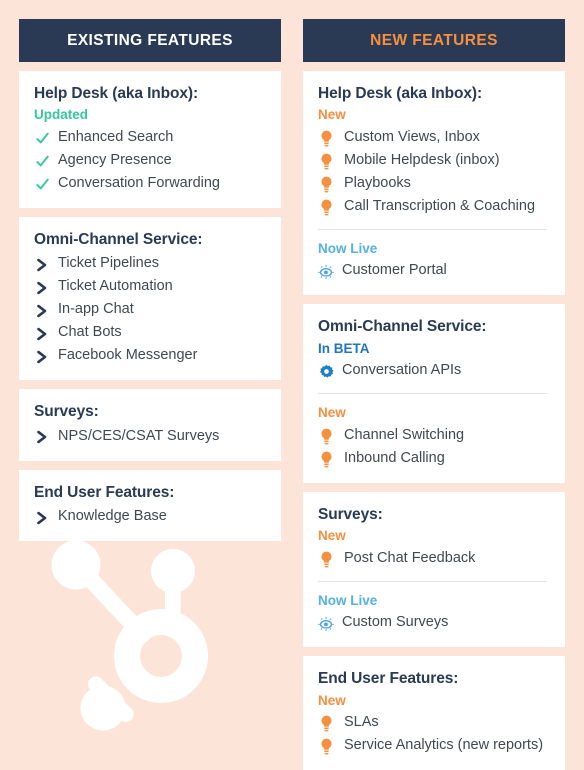 The height and width of the screenshot is (770, 584). I want to click on list-item: Conversation Forwarding, so click(150, 183).